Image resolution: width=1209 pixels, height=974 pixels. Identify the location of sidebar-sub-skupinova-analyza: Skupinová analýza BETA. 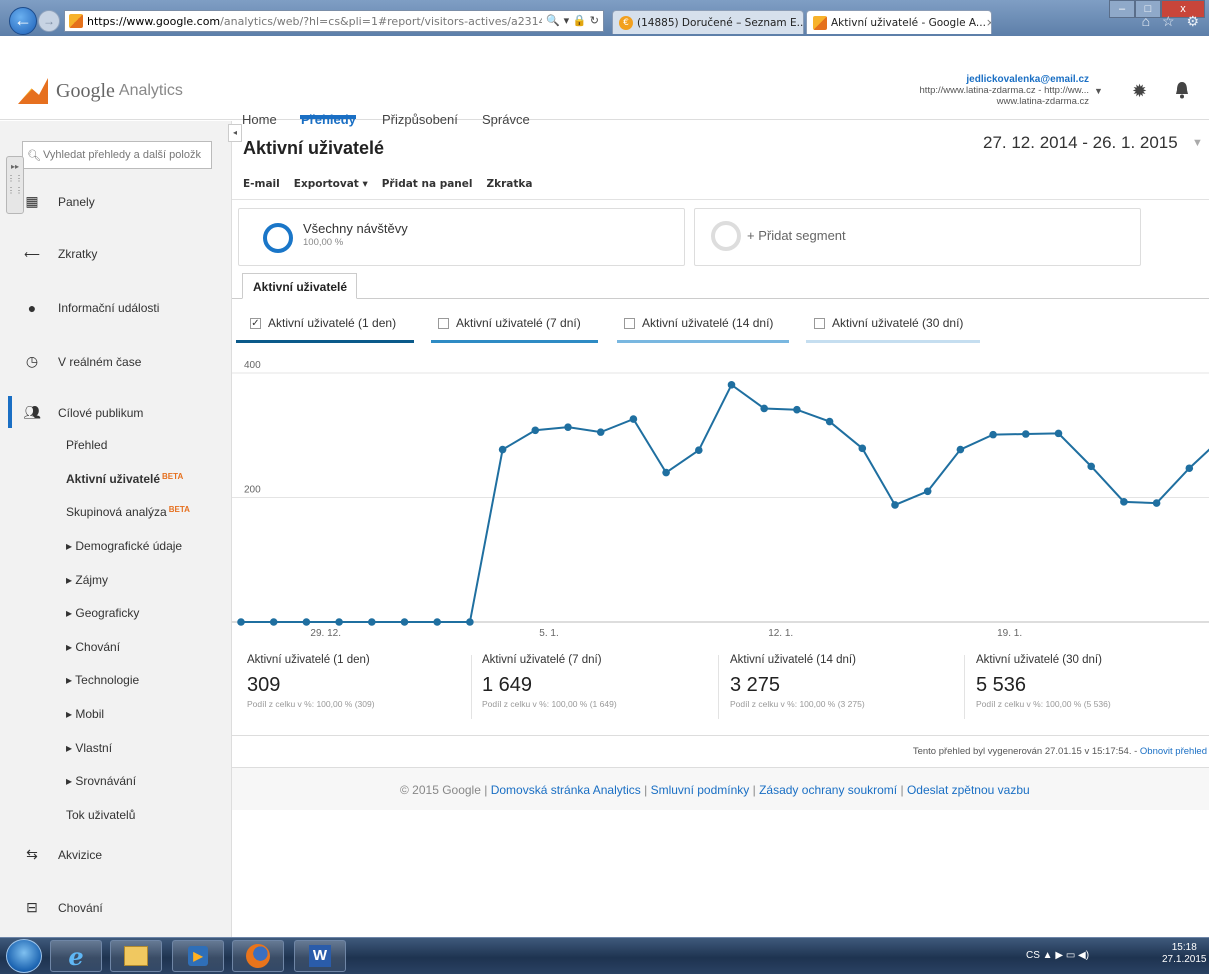
(128, 512).